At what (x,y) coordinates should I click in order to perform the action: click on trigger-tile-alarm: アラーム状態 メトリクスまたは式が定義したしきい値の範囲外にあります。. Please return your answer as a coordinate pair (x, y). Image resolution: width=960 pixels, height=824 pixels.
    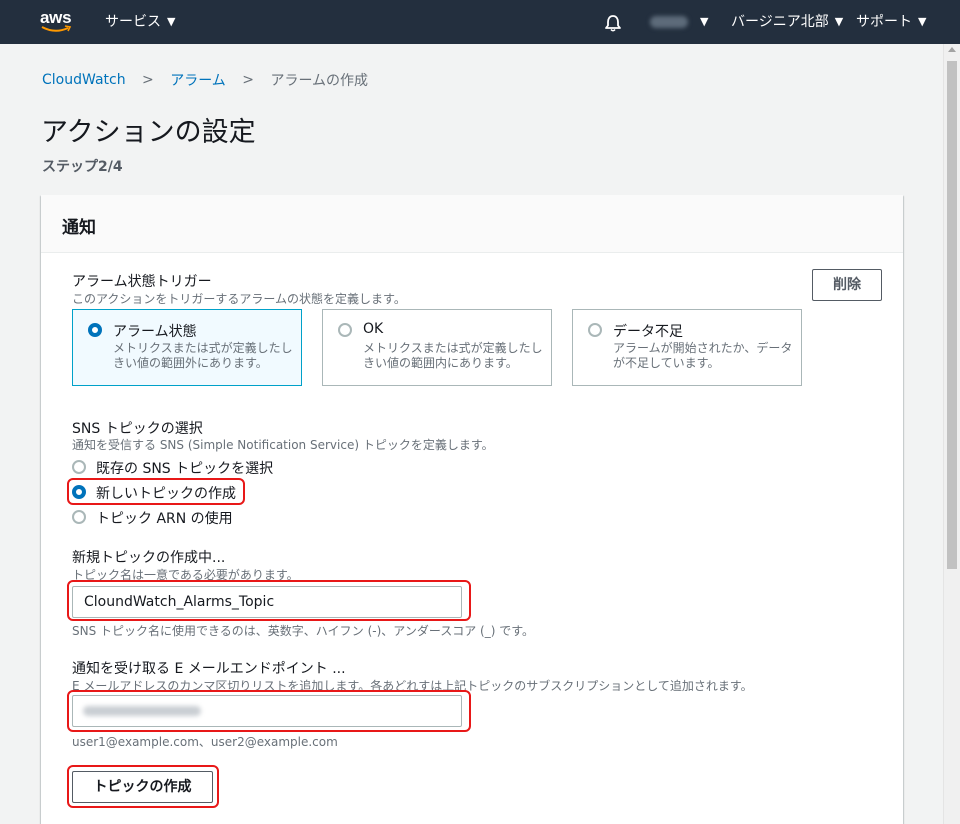
    Looking at the image, I should click on (187, 347).